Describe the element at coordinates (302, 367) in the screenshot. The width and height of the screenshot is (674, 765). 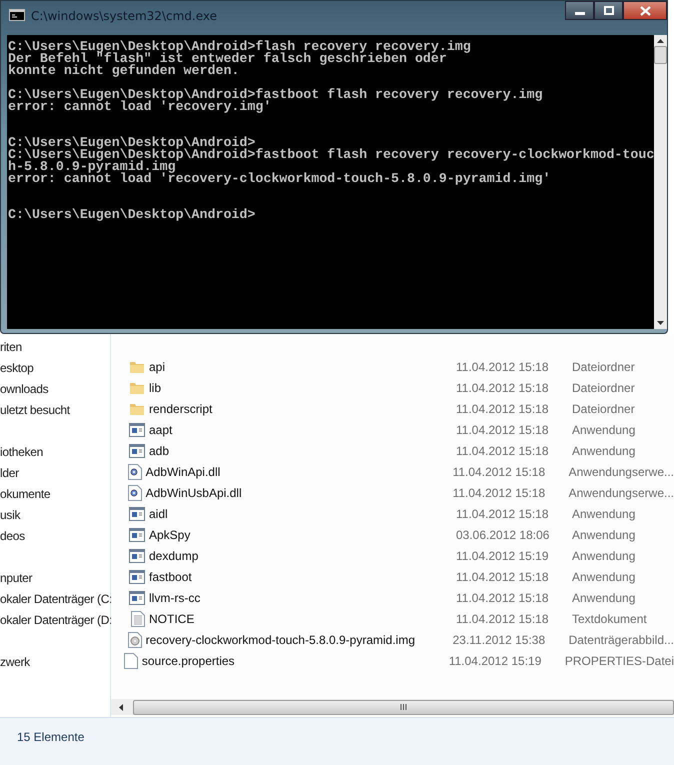
I see `file-name: api` at that location.